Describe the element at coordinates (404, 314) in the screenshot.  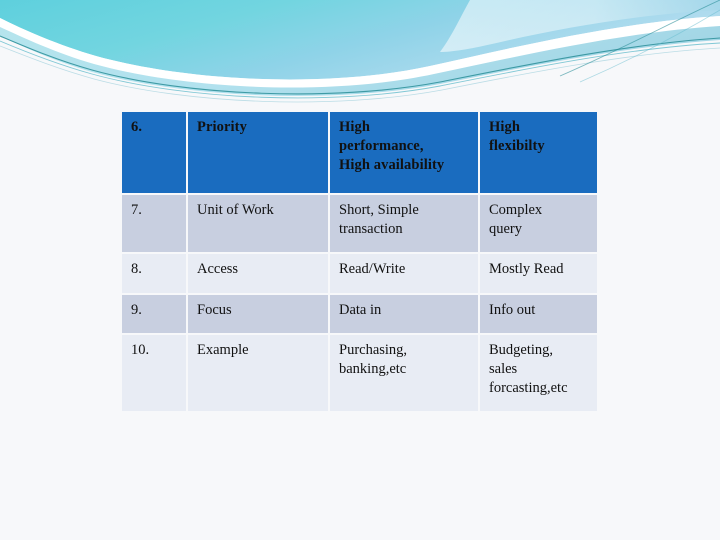
I see `cell-oltp: Data in` at that location.